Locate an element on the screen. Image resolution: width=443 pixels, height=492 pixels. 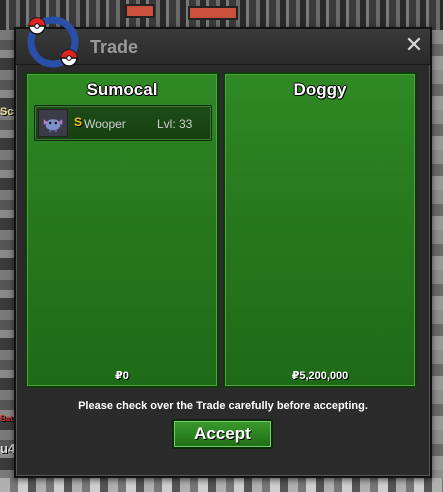
trade-money-offer: ₽0 is located at coordinates (122, 375).